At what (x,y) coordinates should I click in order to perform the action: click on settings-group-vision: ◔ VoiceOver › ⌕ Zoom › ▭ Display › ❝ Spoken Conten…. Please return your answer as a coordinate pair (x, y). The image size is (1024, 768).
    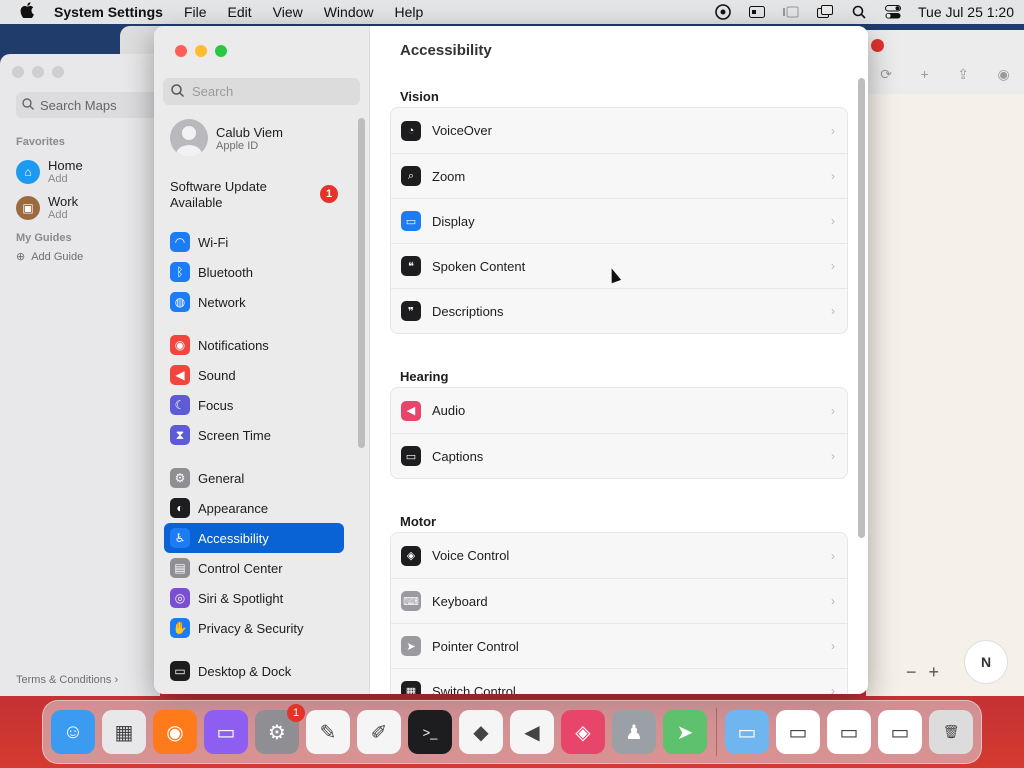
    Looking at the image, I should click on (619, 220).